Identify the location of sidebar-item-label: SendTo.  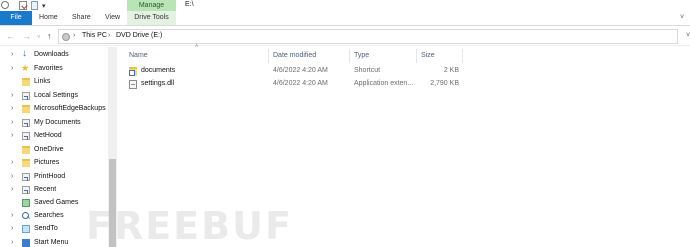
(46, 228).